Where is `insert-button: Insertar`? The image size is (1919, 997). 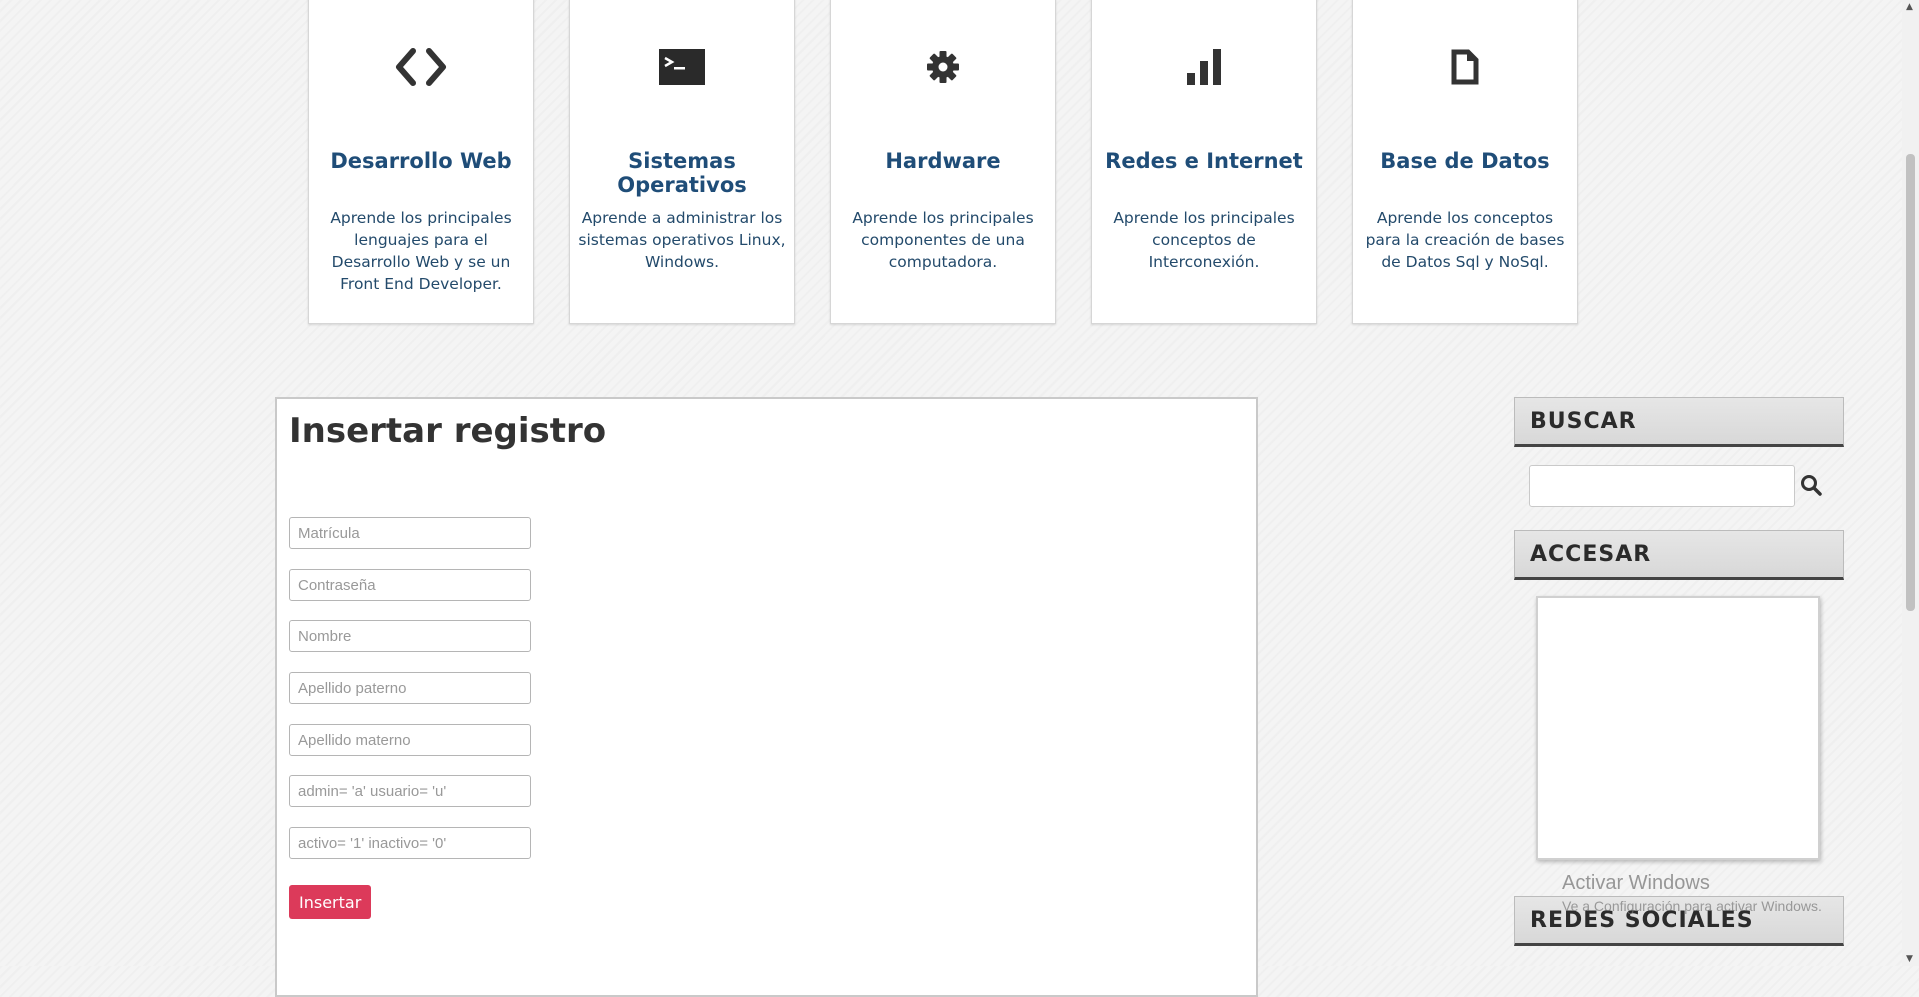 insert-button: Insertar is located at coordinates (330, 902).